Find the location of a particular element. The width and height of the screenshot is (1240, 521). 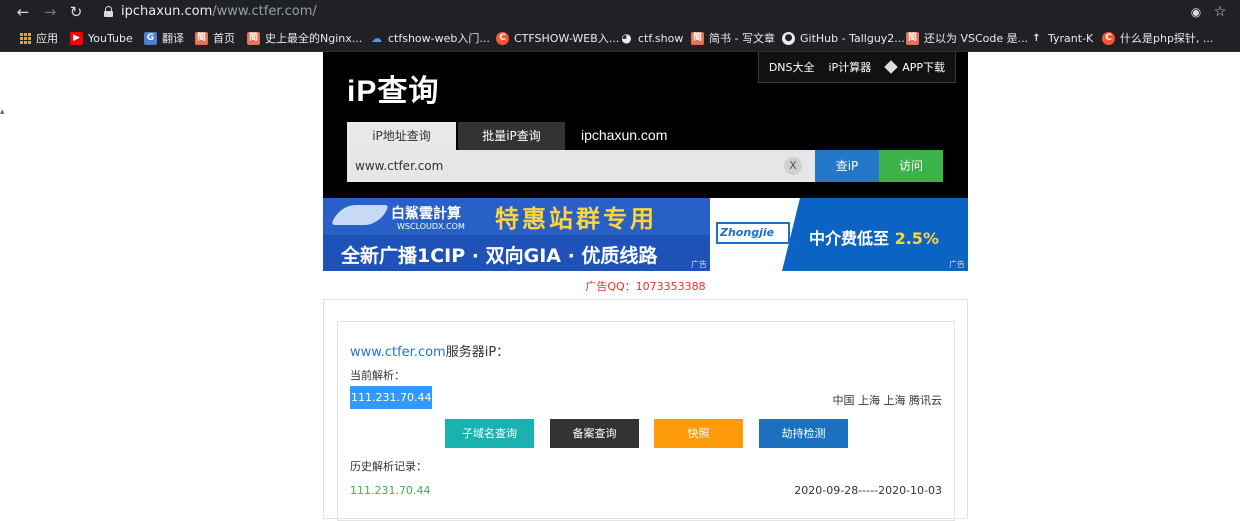

url-host: ipchaxun.com is located at coordinates (167, 11).